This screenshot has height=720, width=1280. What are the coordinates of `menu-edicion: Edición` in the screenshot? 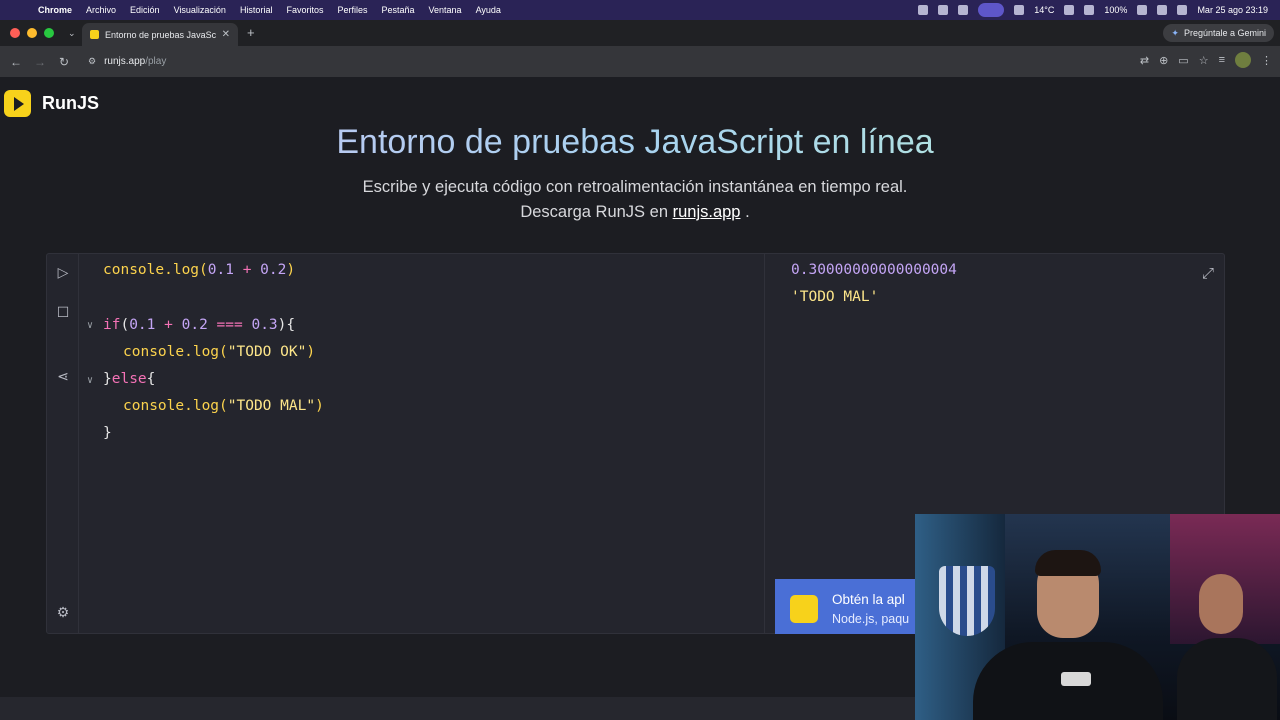 It's located at (145, 10).